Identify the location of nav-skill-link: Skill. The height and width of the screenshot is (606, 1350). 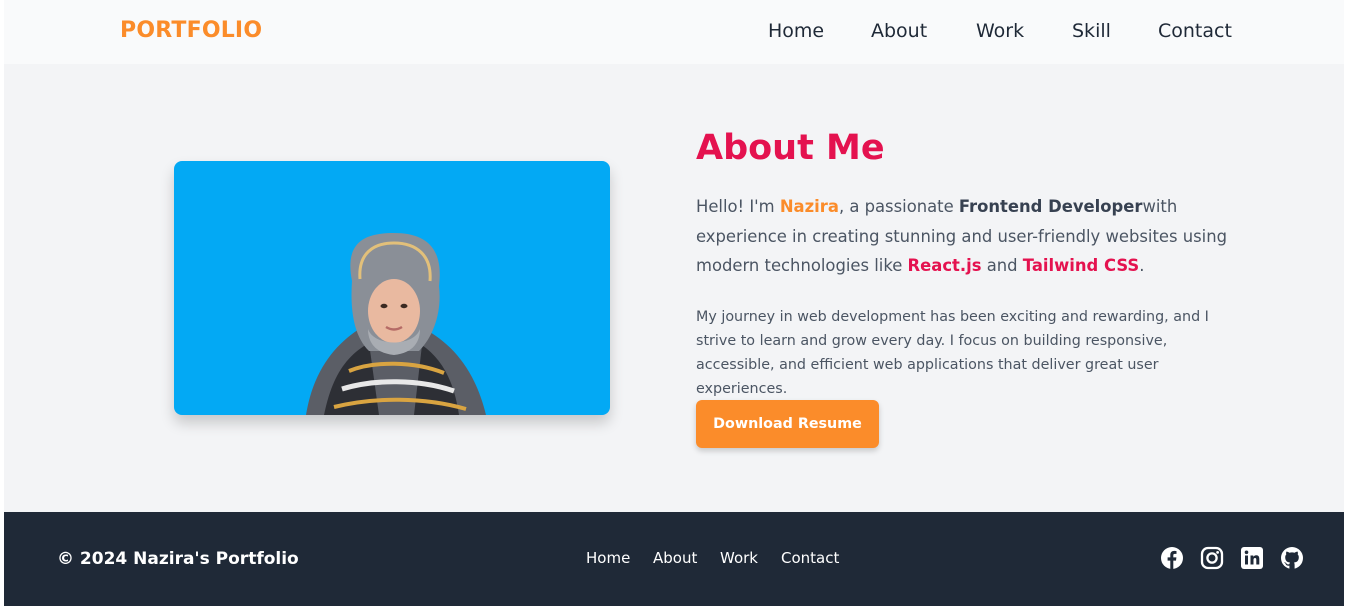
(1091, 31).